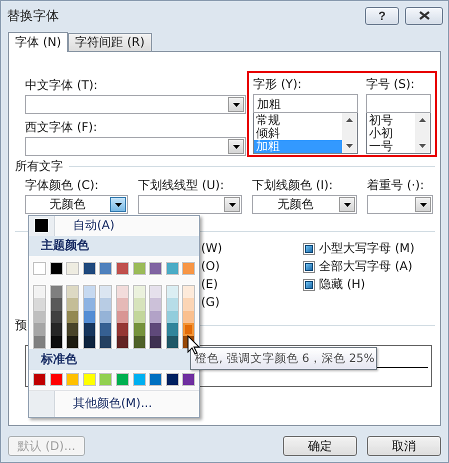  What do you see at coordinates (33, 16) in the screenshot?
I see `window-title: 替换字体` at bounding box center [33, 16].